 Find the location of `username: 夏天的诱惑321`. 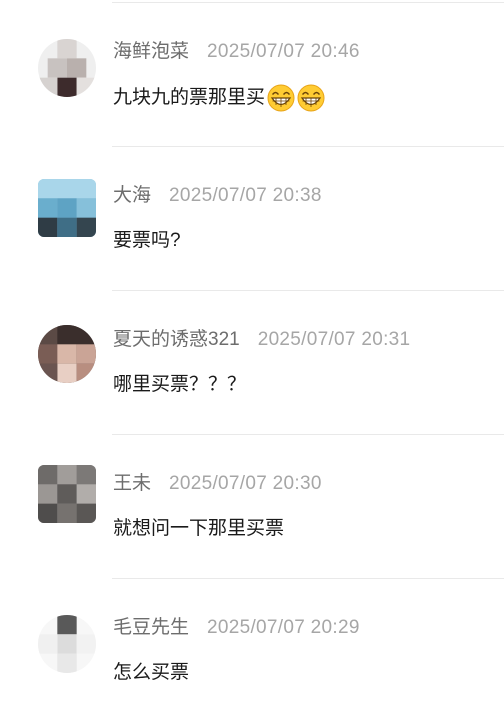

username: 夏天的诱惑321 is located at coordinates (176, 339).